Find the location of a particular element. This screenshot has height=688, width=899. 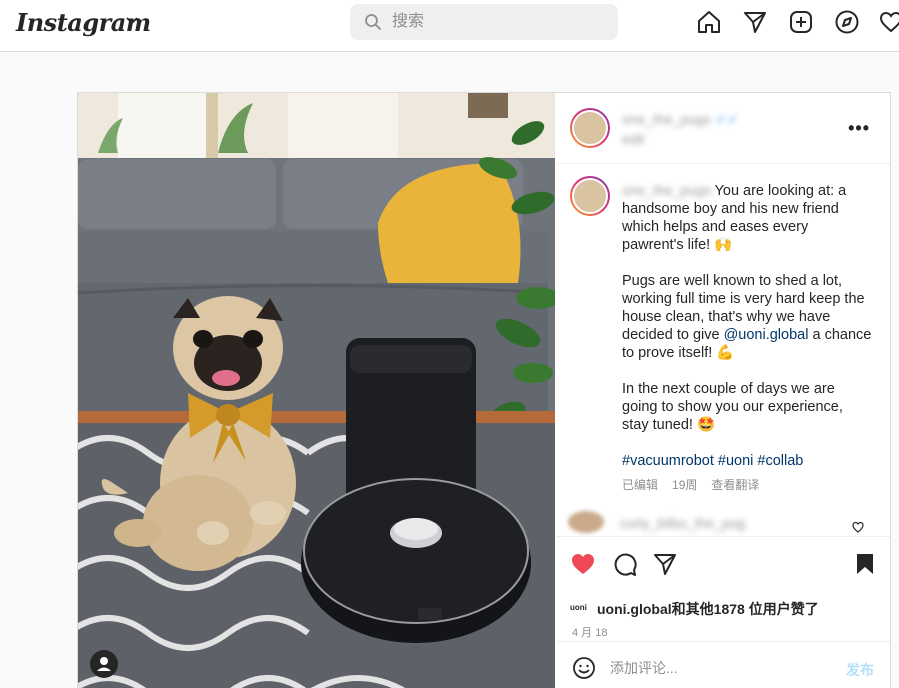

like-heart-icon is located at coordinates (583, 564).